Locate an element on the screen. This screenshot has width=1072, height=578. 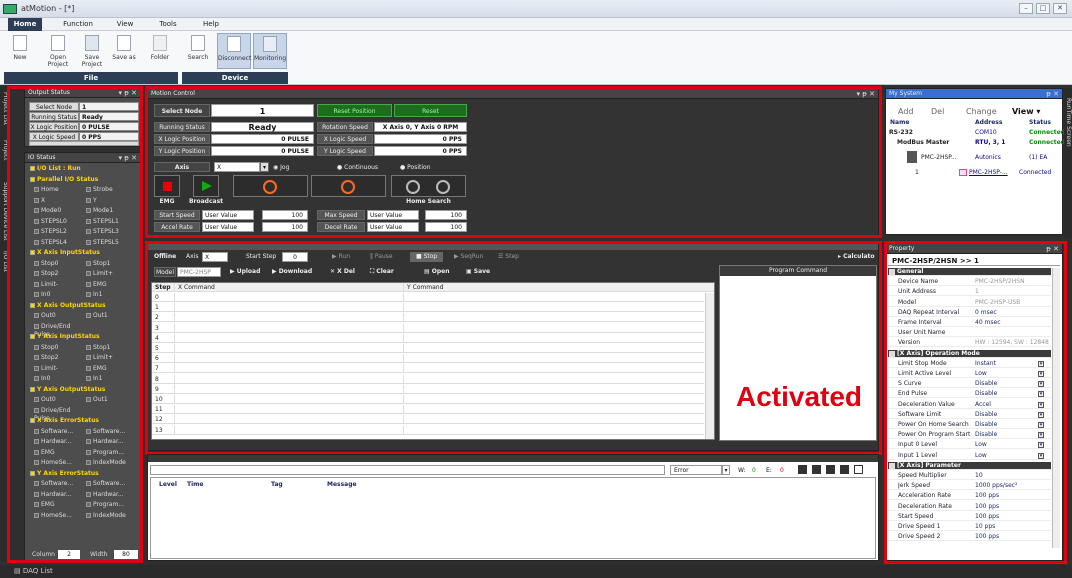
model-select: PMC-2HSP is located at coordinates (199, 272).